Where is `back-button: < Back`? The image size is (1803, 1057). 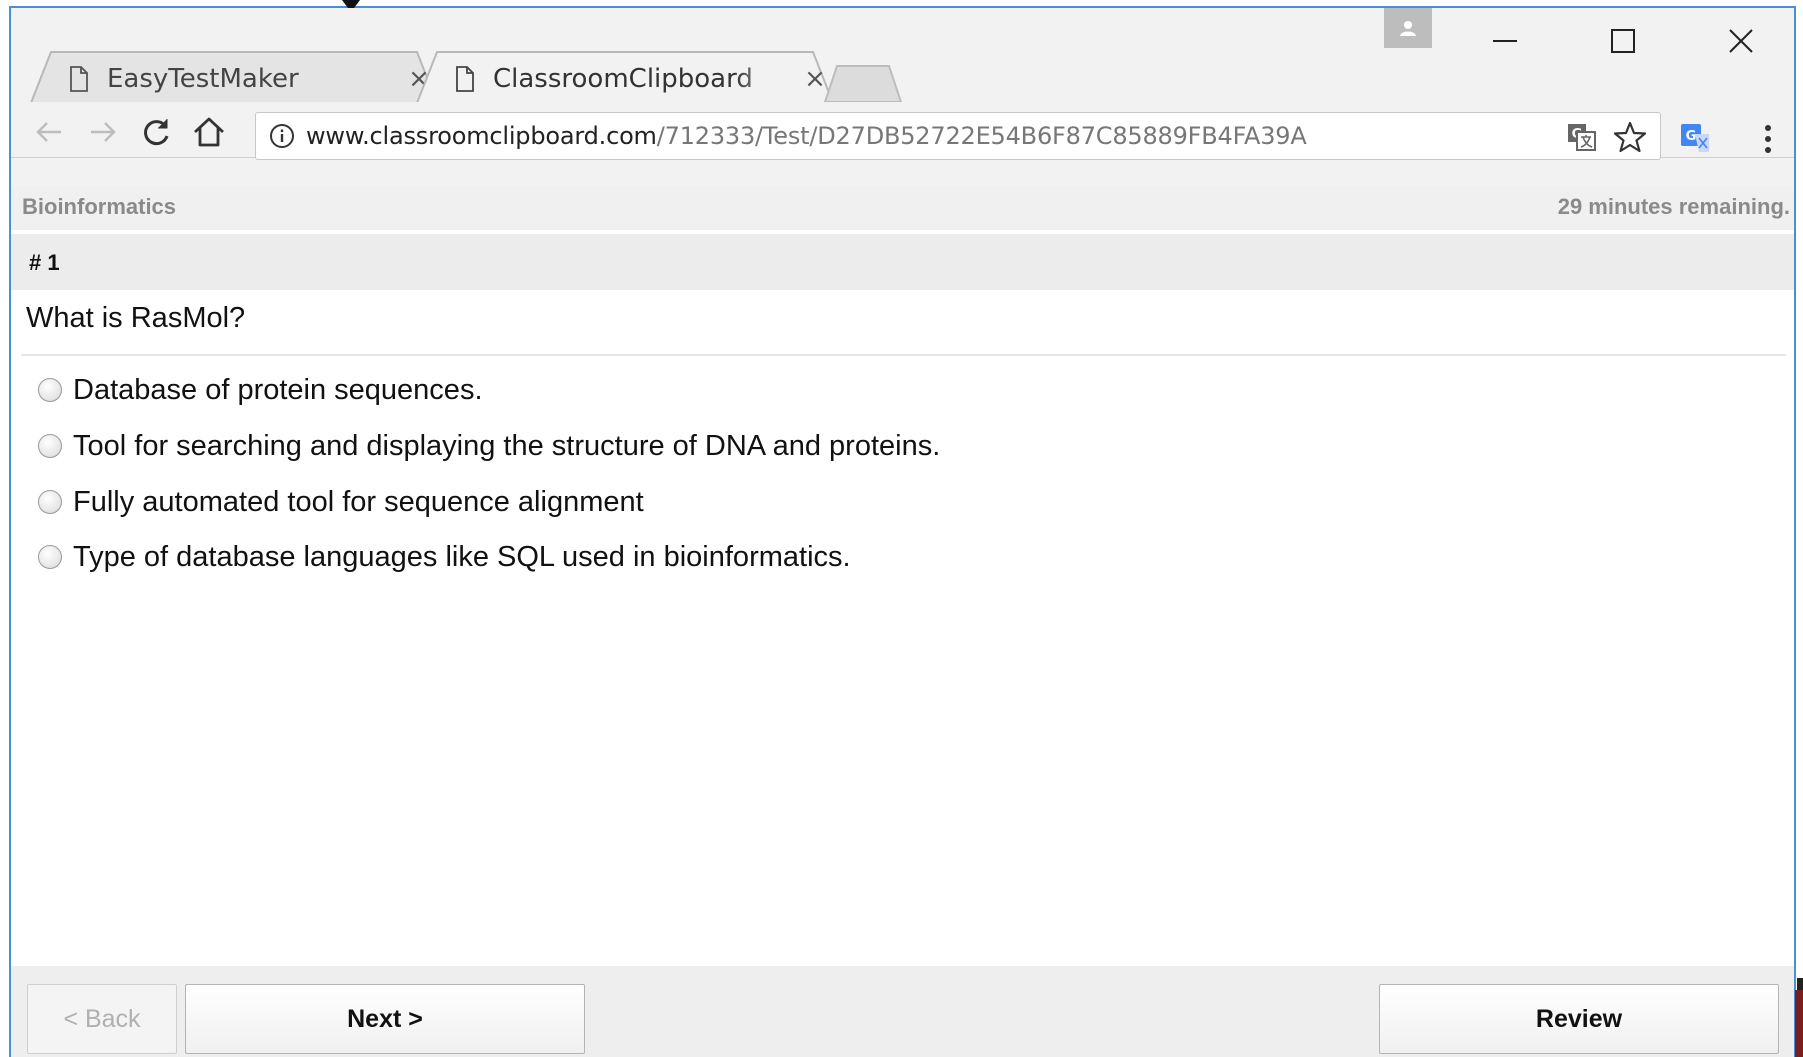
back-button: < Back is located at coordinates (102, 1019).